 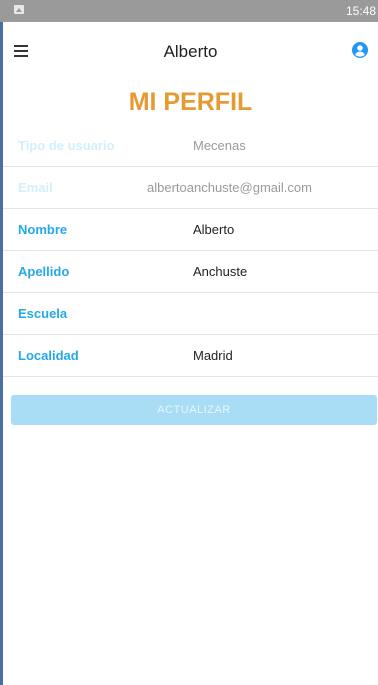 What do you see at coordinates (190, 230) in the screenshot?
I see `field-row-name: Nombre Alberto` at bounding box center [190, 230].